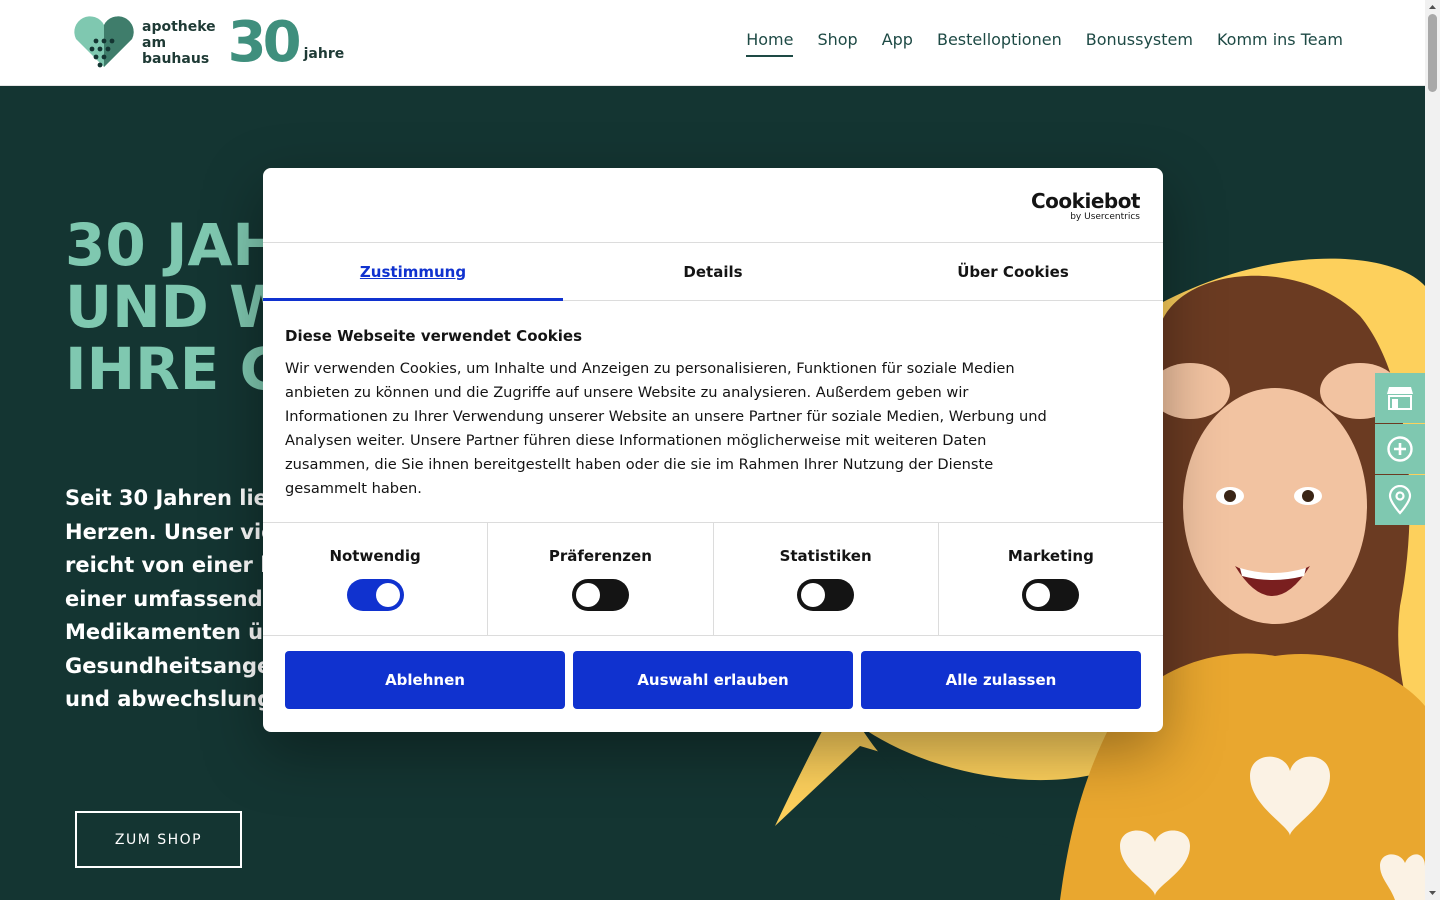  Describe the element at coordinates (999, 43) in the screenshot. I see `nav-bestelloptionen: Bestelloptionen` at that location.